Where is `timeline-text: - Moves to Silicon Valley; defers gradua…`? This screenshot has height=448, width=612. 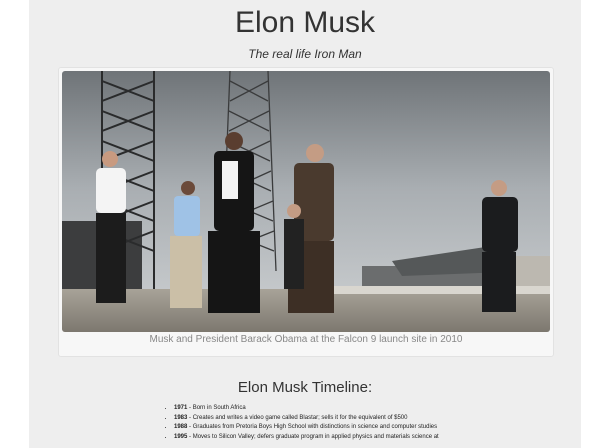 timeline-text: - Moves to Silicon Valley; defers gradua… is located at coordinates (313, 436).